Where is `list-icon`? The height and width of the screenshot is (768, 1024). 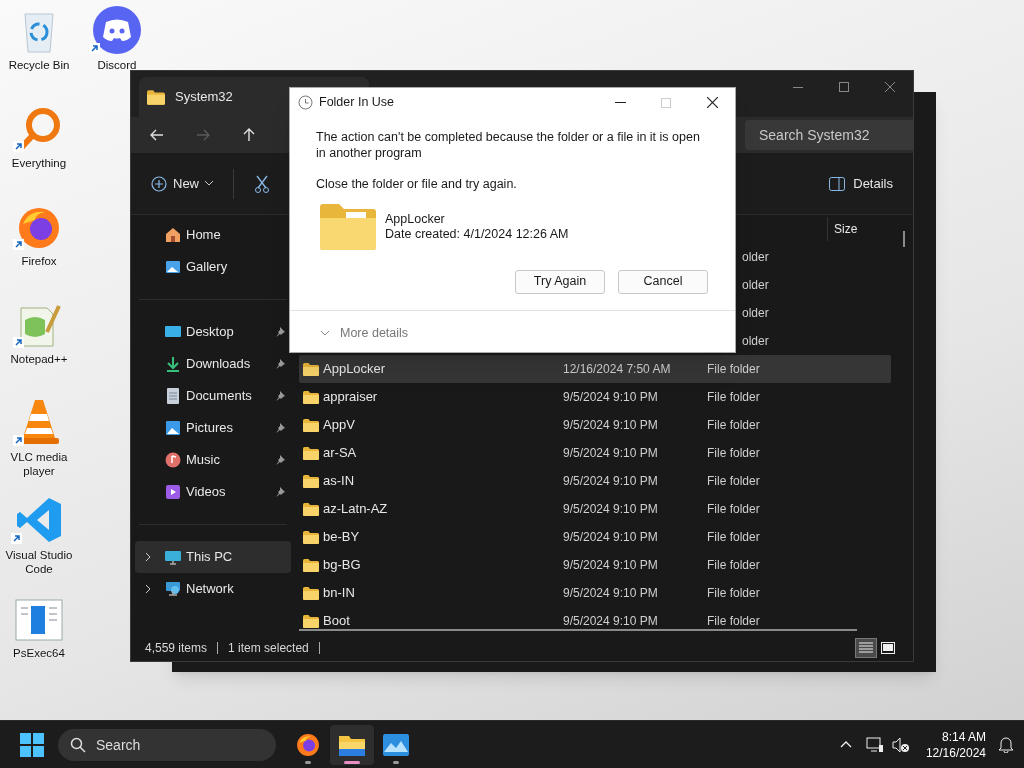 list-icon is located at coordinates (866, 648).